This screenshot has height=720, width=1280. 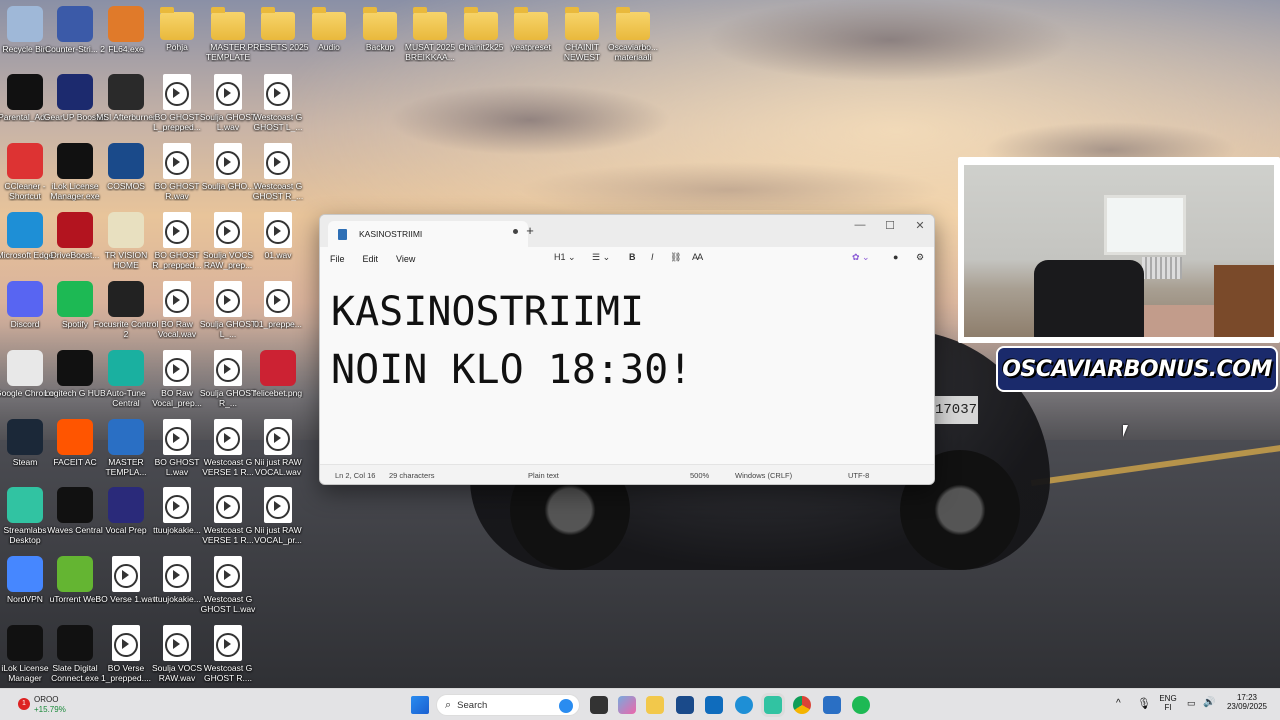 I want to click on clear-formatting-icon: Ꜳ, so click(x=697, y=257).